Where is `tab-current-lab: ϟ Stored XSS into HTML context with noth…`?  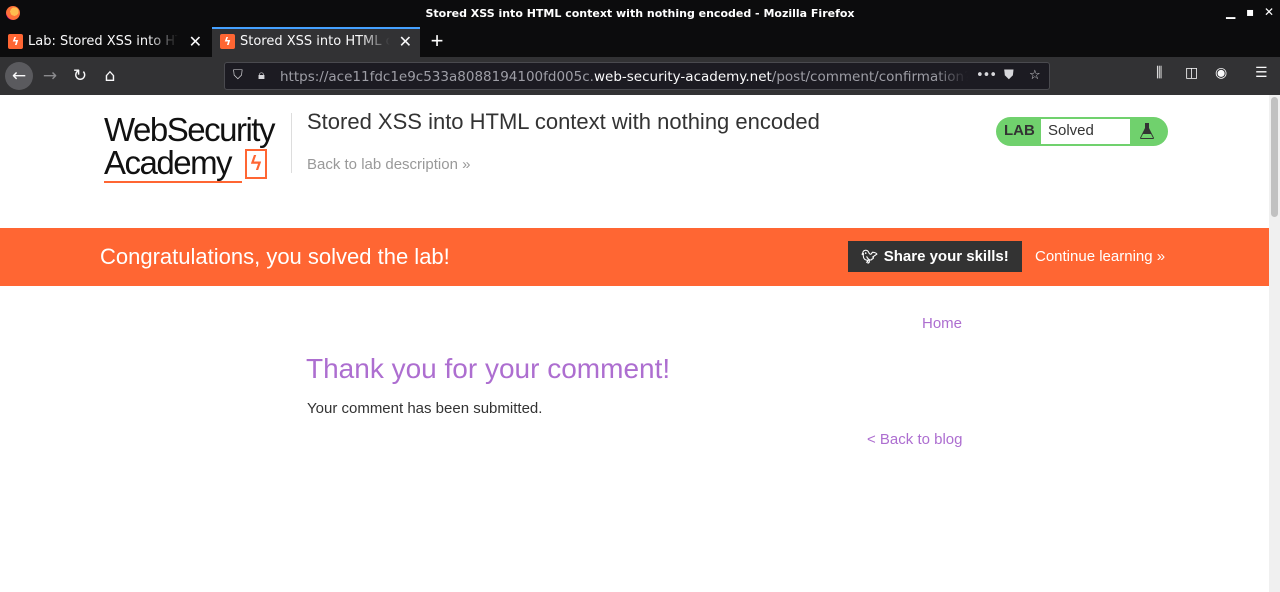 tab-current-lab: ϟ Stored XSS into HTML context with noth… is located at coordinates (316, 42).